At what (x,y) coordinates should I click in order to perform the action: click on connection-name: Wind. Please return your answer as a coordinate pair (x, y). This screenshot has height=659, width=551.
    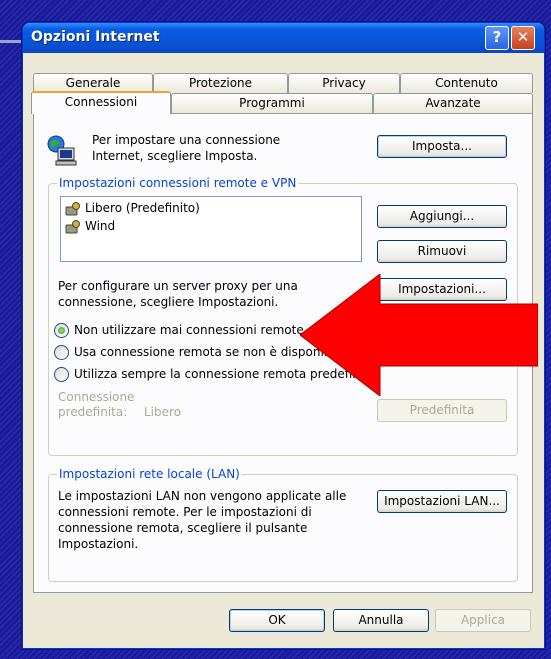
    Looking at the image, I should click on (100, 226).